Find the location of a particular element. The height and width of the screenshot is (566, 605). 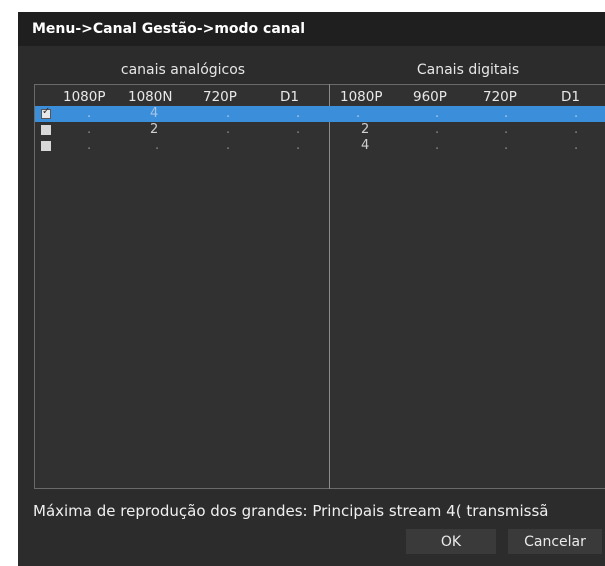

column-header-digital-1080p: 1080P is located at coordinates (361, 97).